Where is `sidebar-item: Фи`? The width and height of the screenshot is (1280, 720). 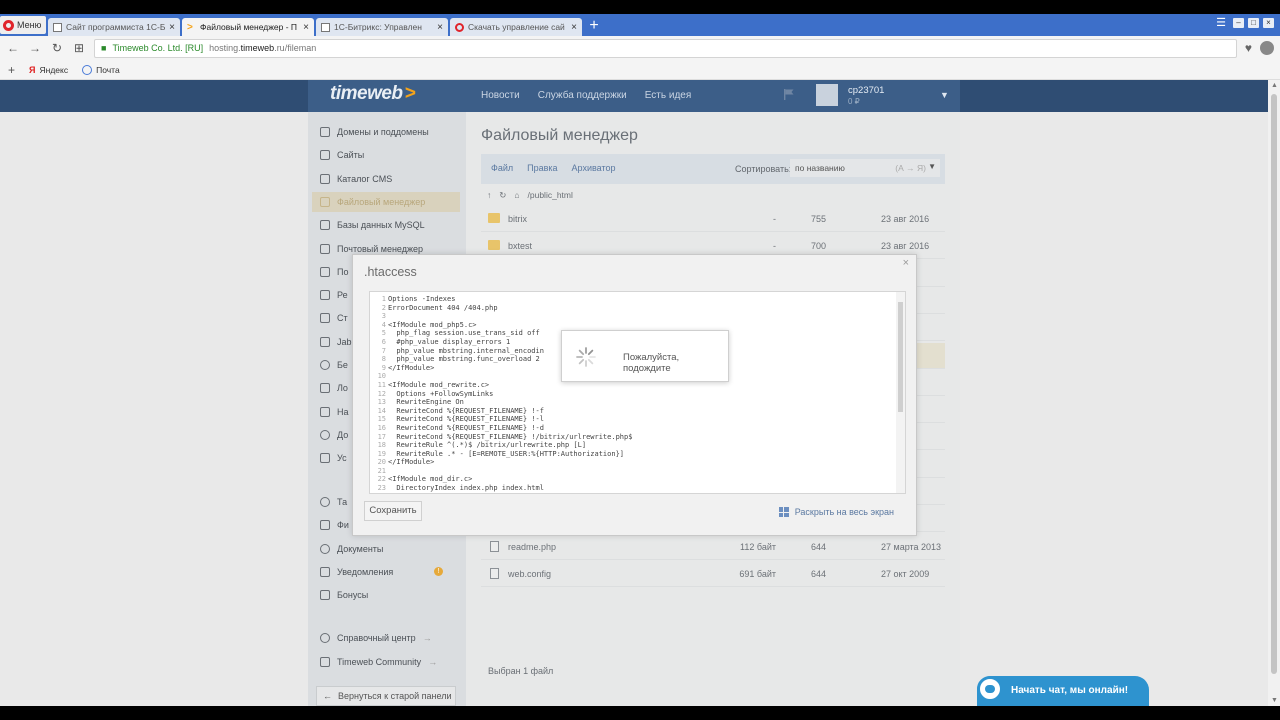
sidebar-item: Фи is located at coordinates (334, 525).